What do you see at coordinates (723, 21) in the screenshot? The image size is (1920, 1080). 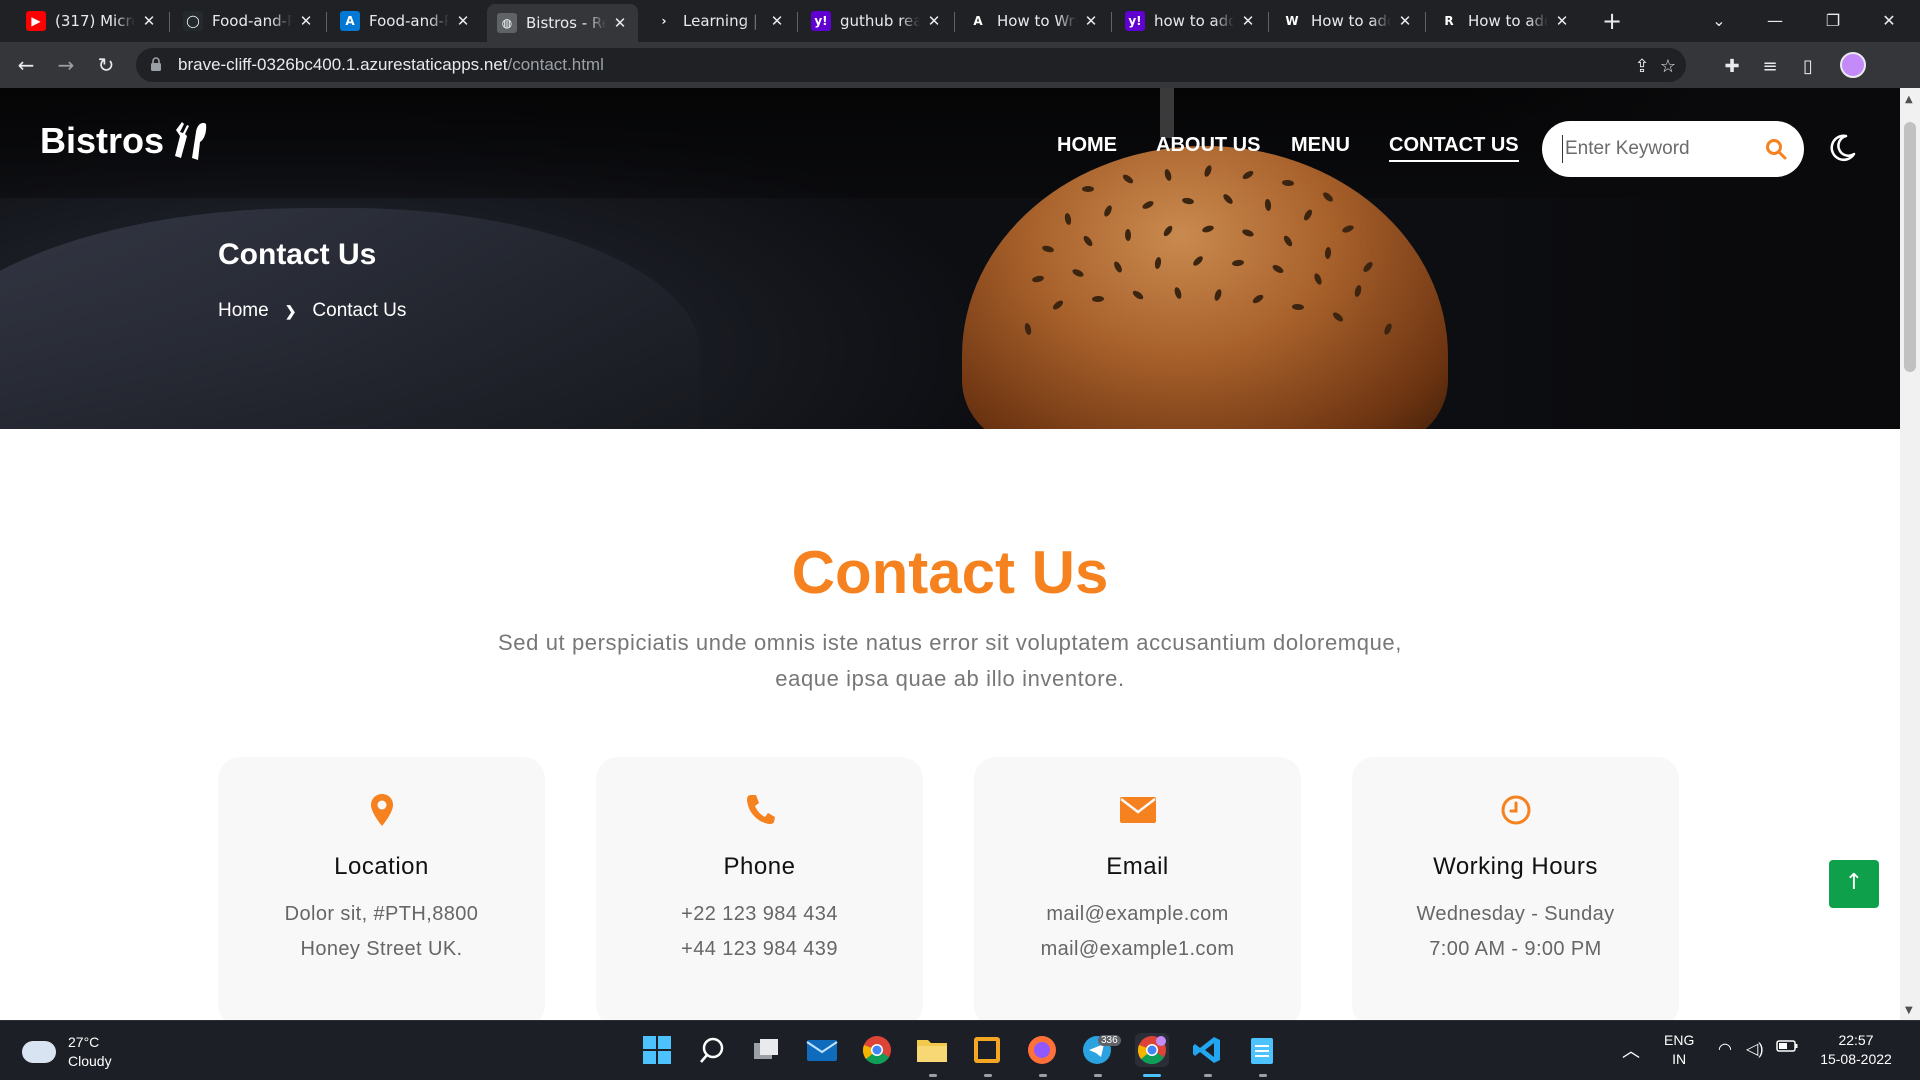 I see `tab-title: Learning | Frontend` at bounding box center [723, 21].